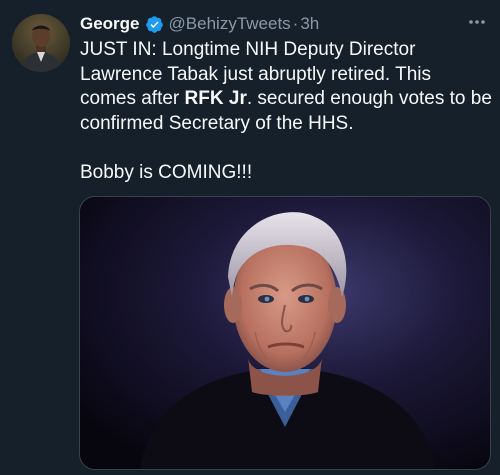 The width and height of the screenshot is (500, 475). I want to click on more-options-icon, so click(477, 22).